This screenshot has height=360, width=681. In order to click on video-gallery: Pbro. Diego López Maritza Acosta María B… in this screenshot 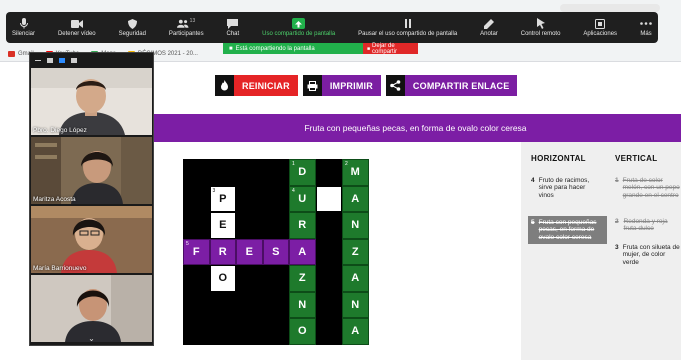, I will do `click(91, 199)`.